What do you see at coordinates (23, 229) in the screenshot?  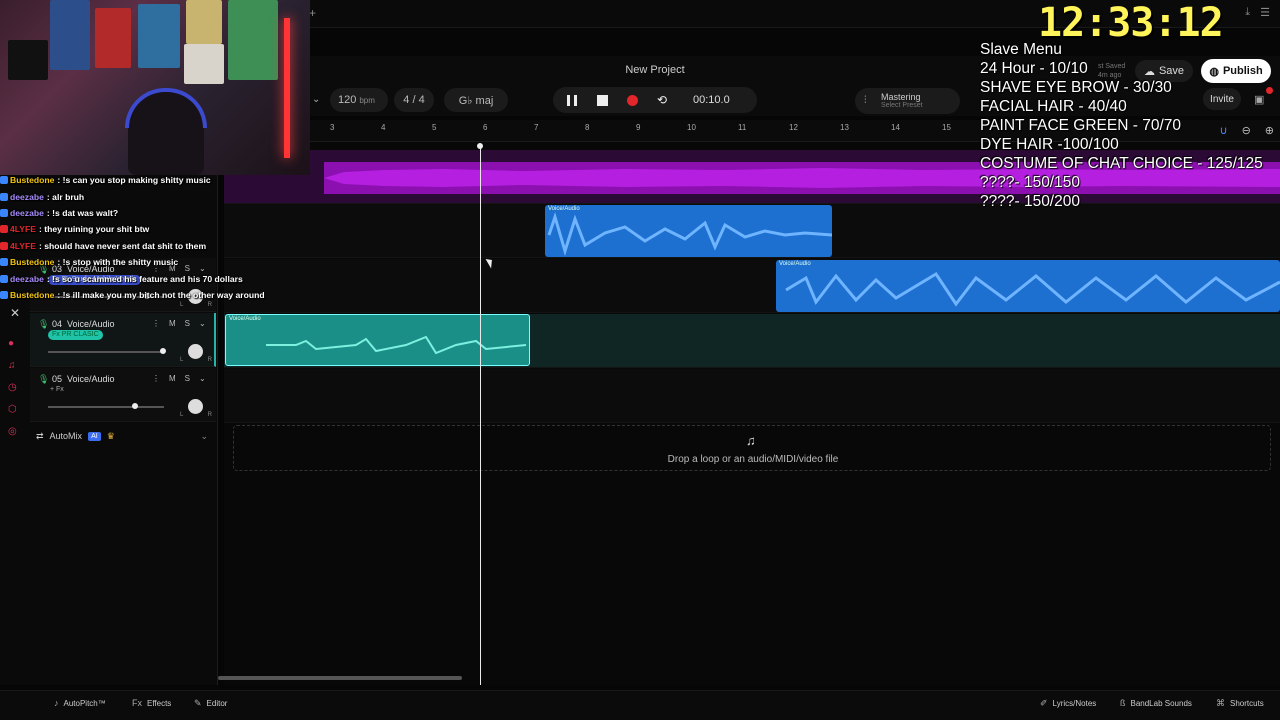 I see `chat-username: 4LYFE` at bounding box center [23, 229].